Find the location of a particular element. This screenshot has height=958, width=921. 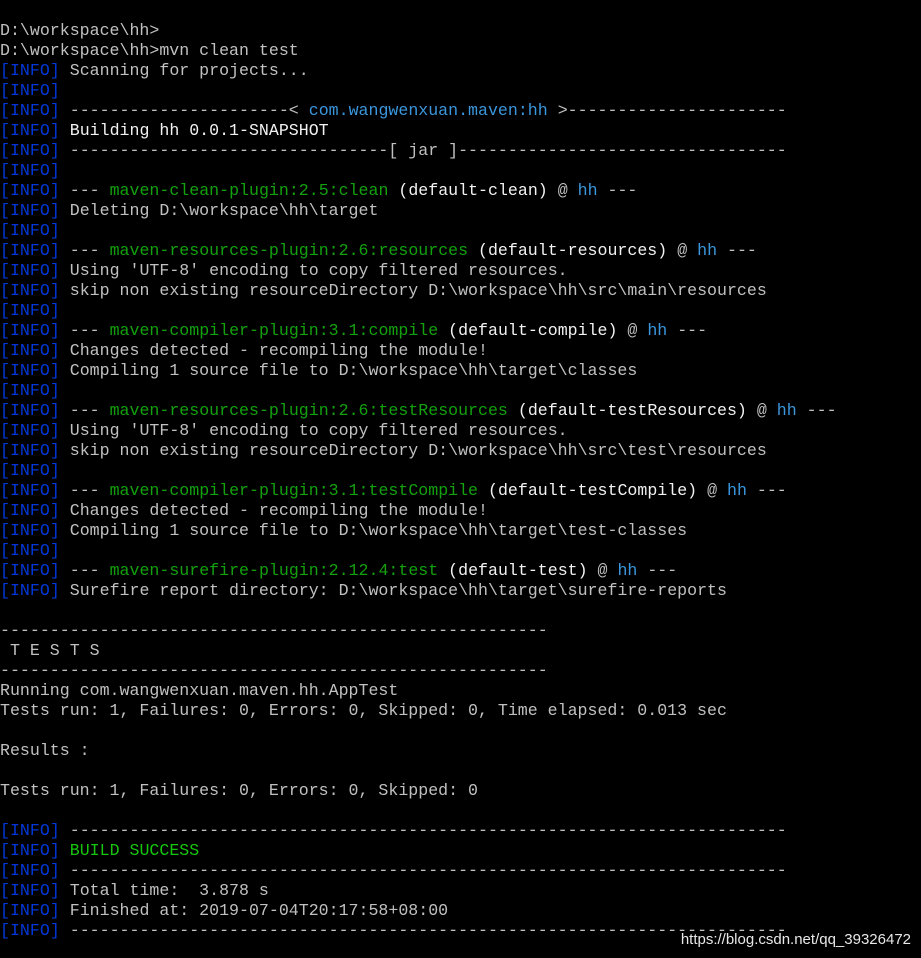

build-status: BUILD SUCCESS is located at coordinates (134, 850).